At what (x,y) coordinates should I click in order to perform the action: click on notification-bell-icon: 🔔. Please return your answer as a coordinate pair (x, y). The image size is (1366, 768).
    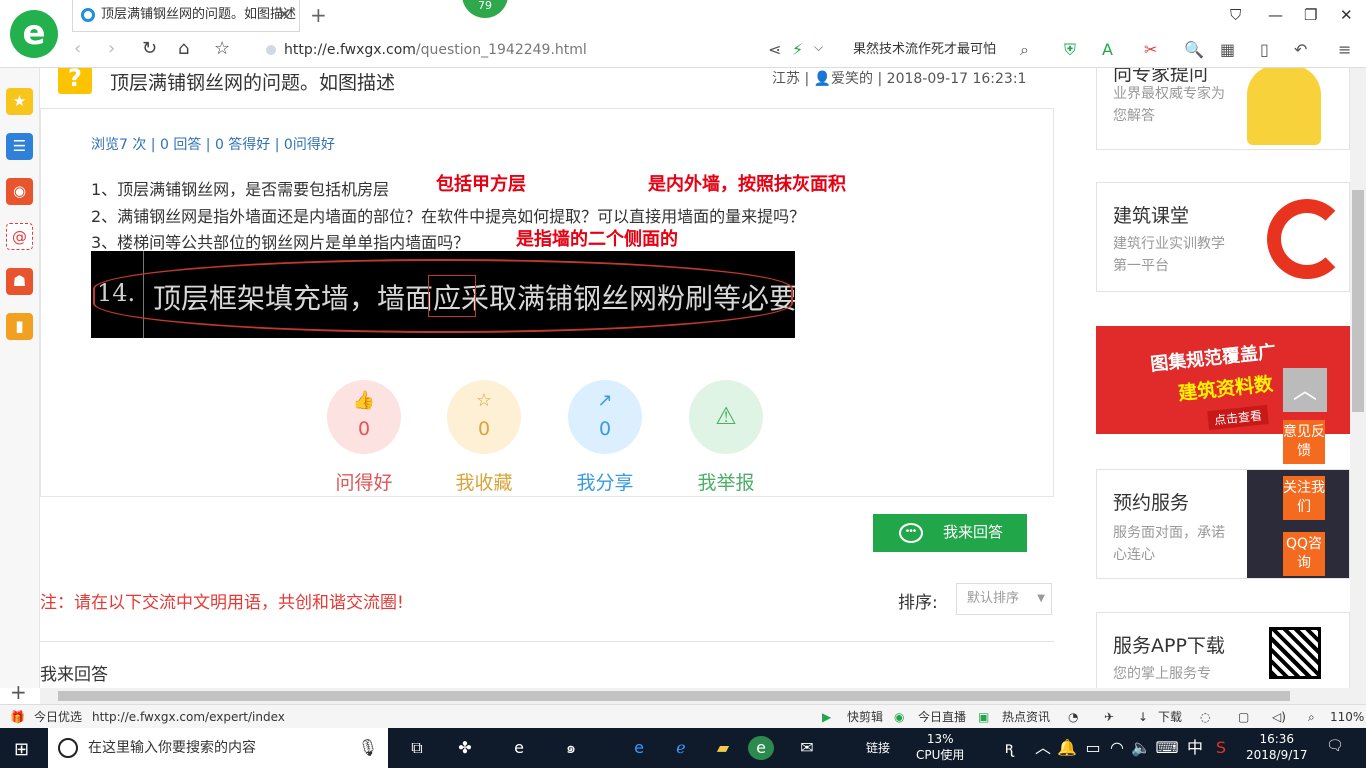
    Looking at the image, I should click on (1067, 748).